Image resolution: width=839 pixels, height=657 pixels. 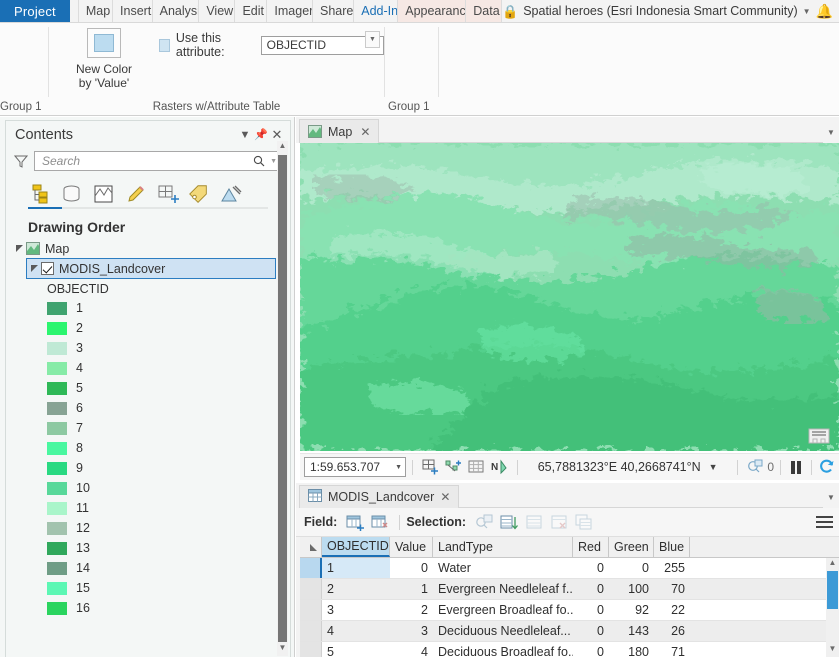 I want to click on table-tab-overflow-icon: ▼, so click(x=831, y=500).